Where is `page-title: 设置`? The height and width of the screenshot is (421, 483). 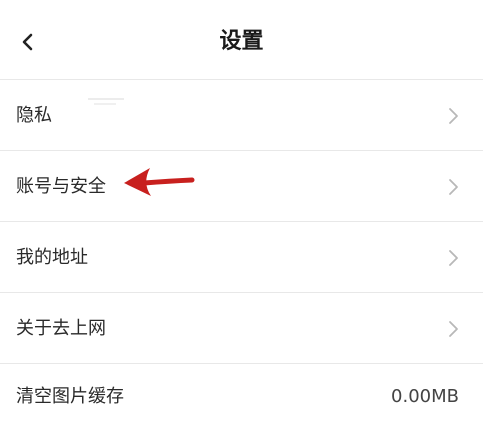
page-title: 设置 is located at coordinates (241, 41).